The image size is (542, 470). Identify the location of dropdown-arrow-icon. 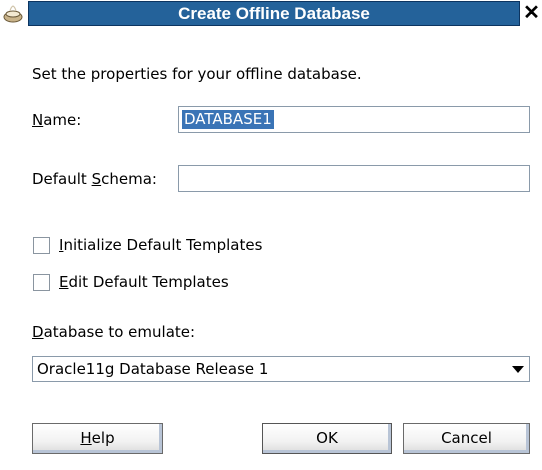
(518, 369).